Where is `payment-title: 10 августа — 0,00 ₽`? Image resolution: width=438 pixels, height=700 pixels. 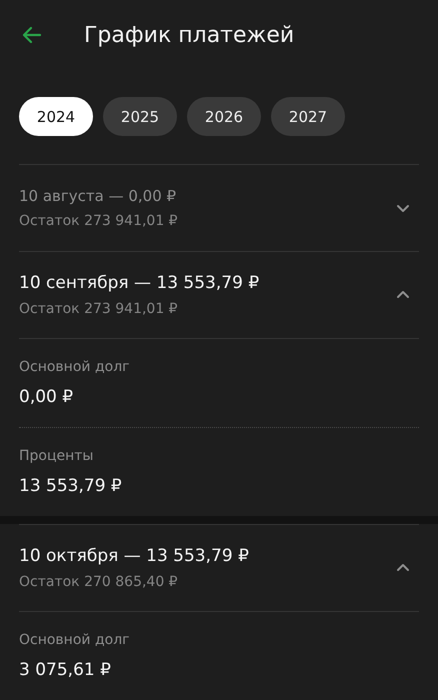
payment-title: 10 августа — 0,00 ₽ is located at coordinates (98, 196).